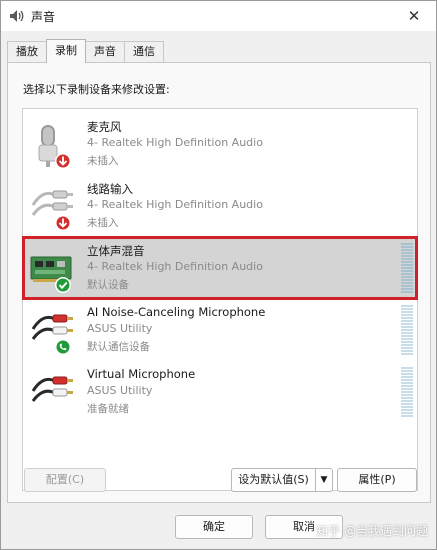 Image resolution: width=437 pixels, height=550 pixels. I want to click on device-name: 立体声混音, so click(116, 251).